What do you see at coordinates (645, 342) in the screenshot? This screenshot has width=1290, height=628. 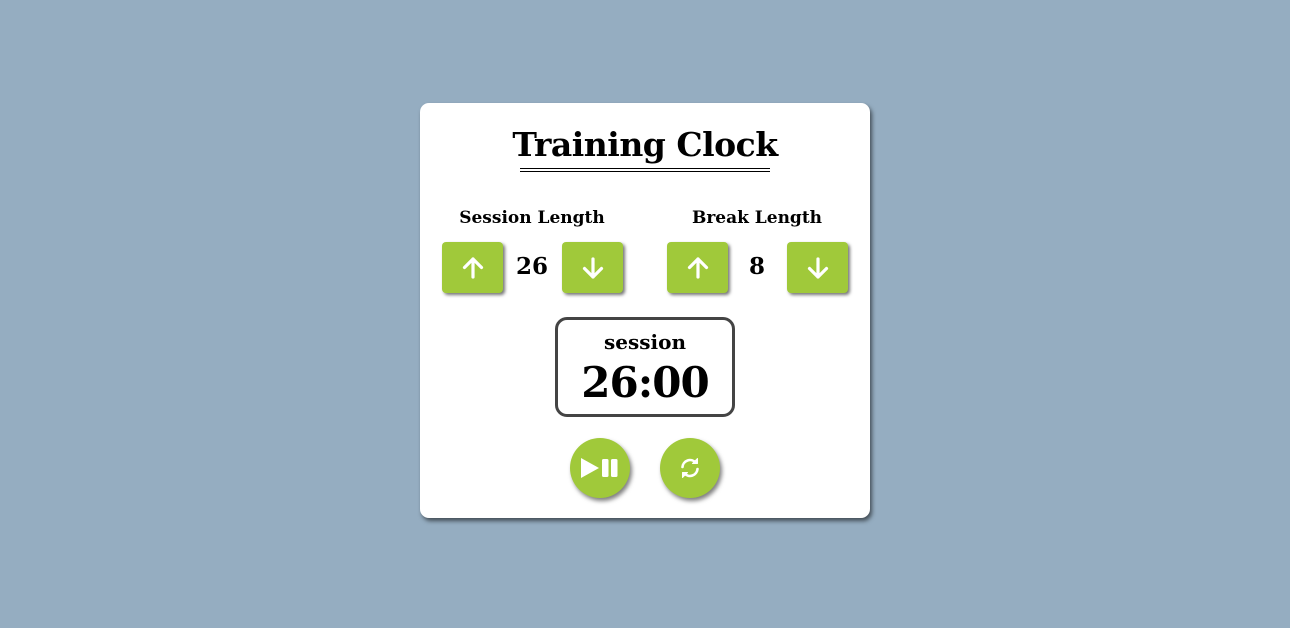 I see `timer-mode-label: session` at bounding box center [645, 342].